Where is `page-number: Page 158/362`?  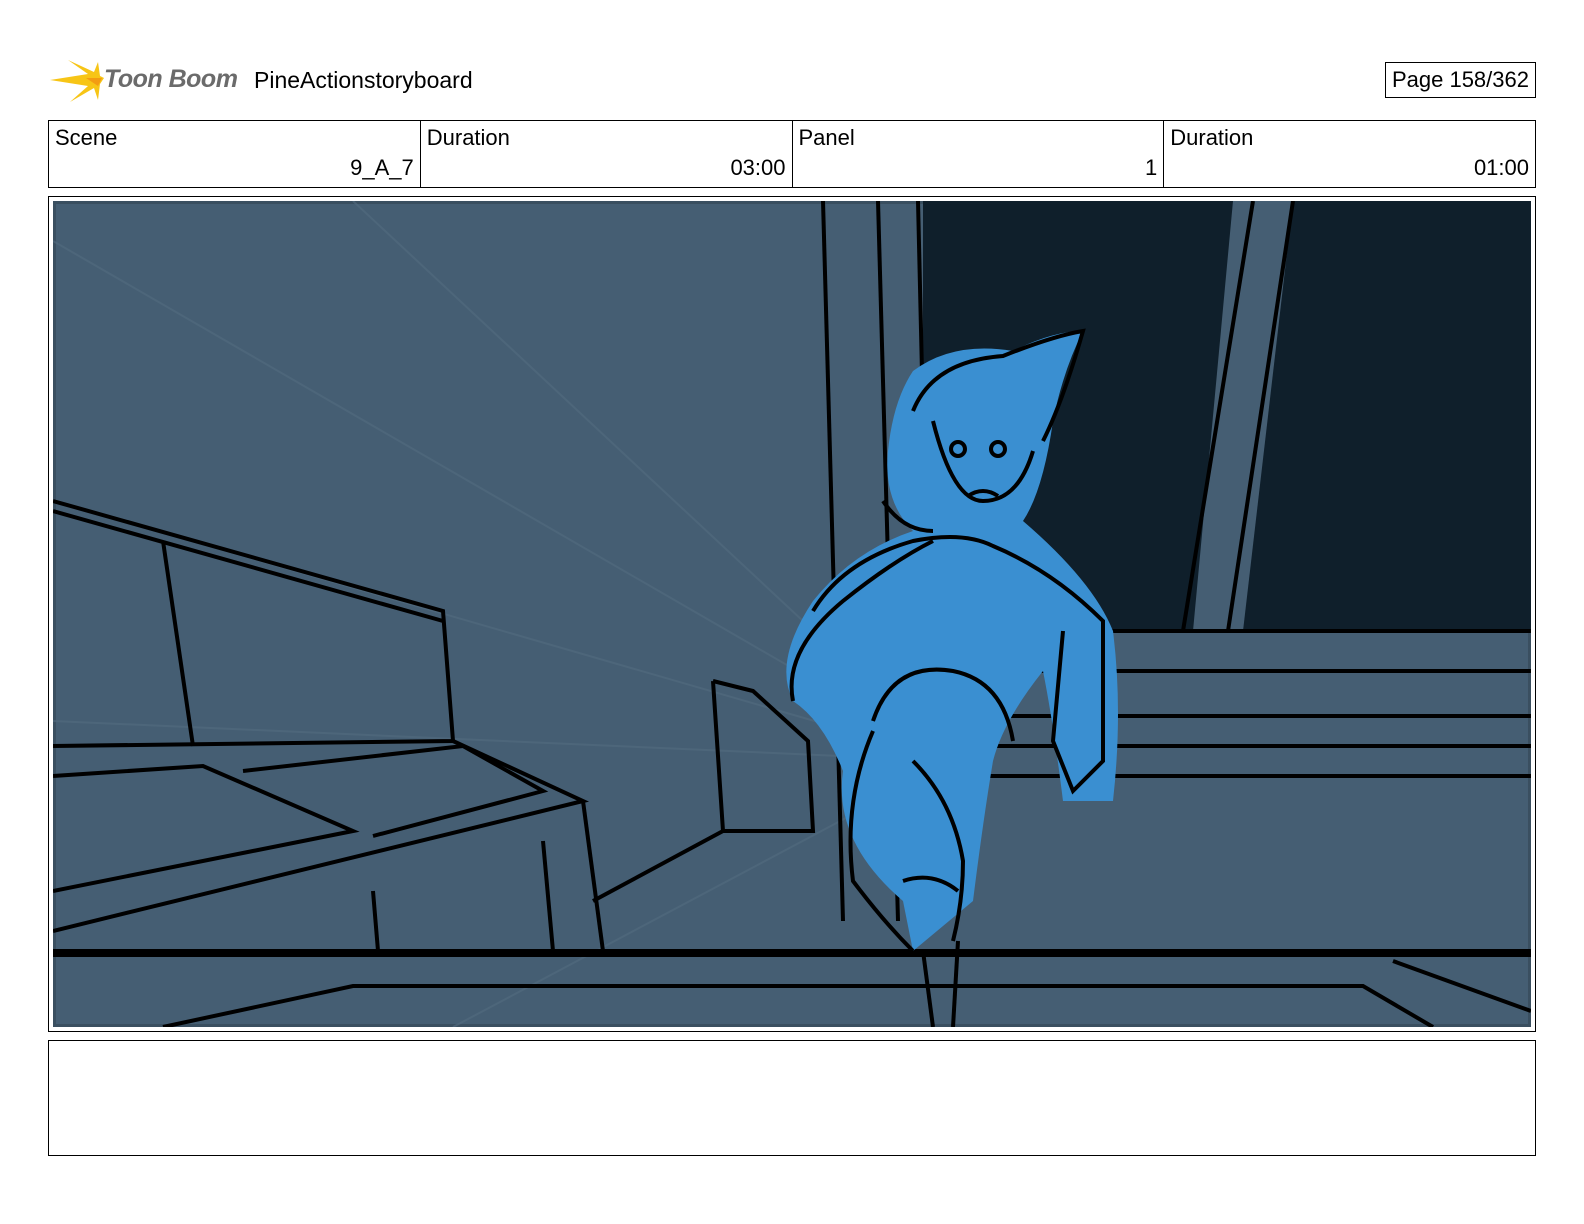 page-number: Page 158/362 is located at coordinates (1460, 80).